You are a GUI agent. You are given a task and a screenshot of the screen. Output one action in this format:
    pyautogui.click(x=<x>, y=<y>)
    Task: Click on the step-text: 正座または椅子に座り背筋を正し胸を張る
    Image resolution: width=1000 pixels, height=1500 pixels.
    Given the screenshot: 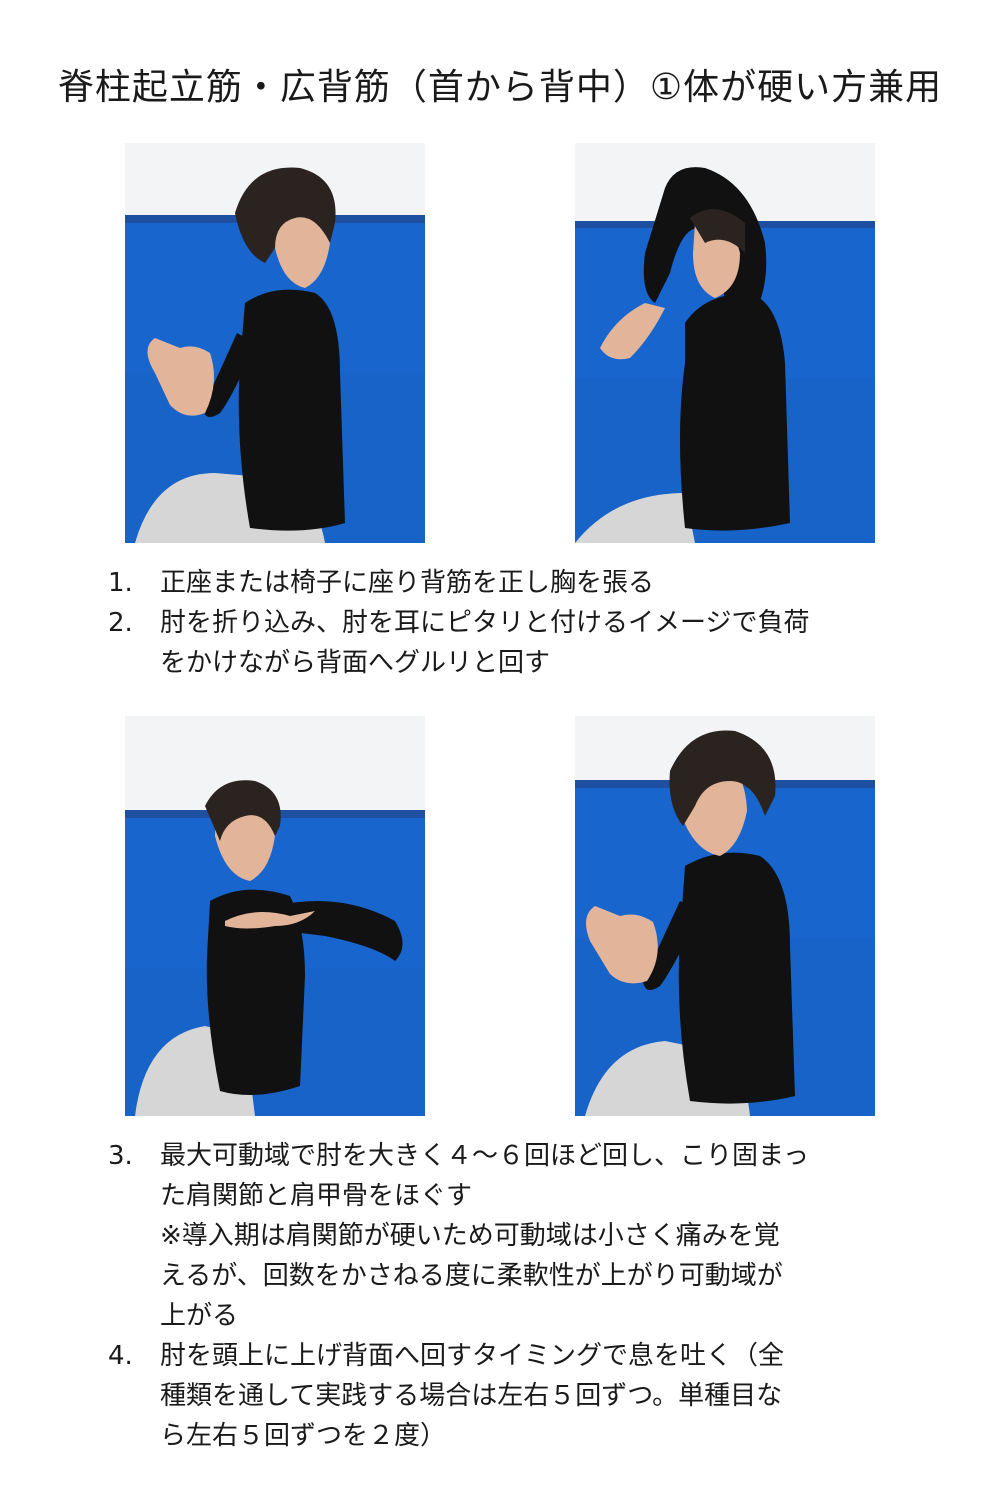 What is the action you would take?
    pyautogui.click(x=407, y=583)
    